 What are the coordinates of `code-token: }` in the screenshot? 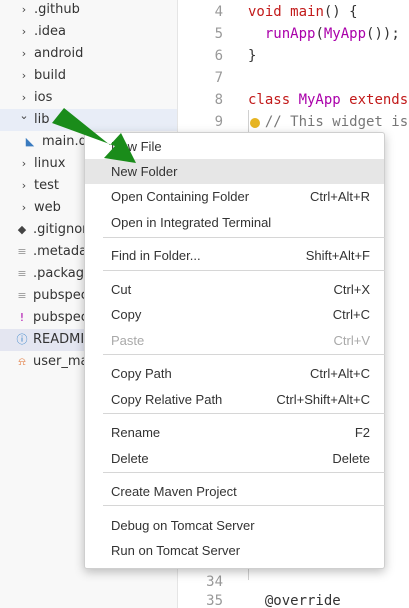 It's located at (252, 56).